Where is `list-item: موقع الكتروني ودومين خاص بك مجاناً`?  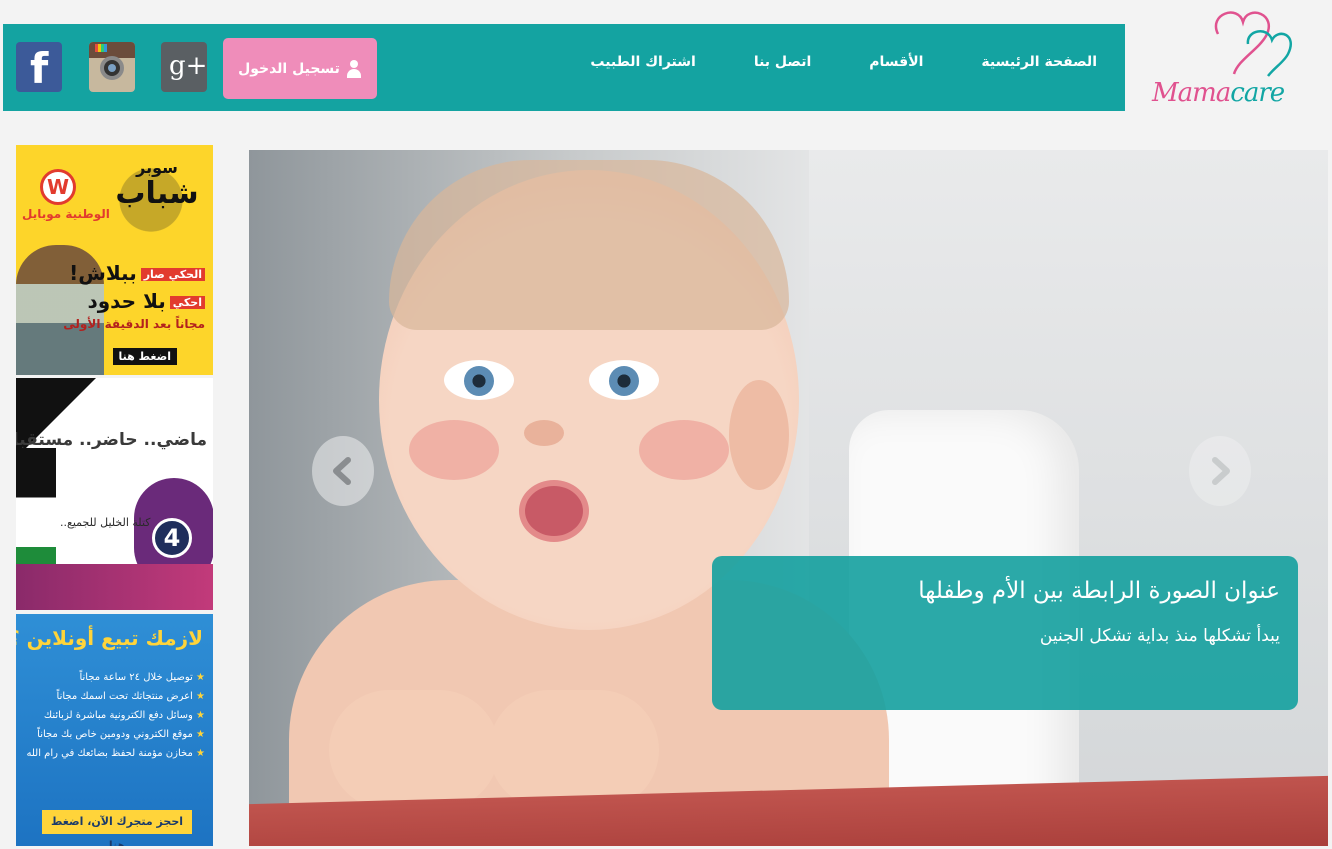 list-item: موقع الكتروني ودومين خاص بك مجاناً is located at coordinates (115, 734).